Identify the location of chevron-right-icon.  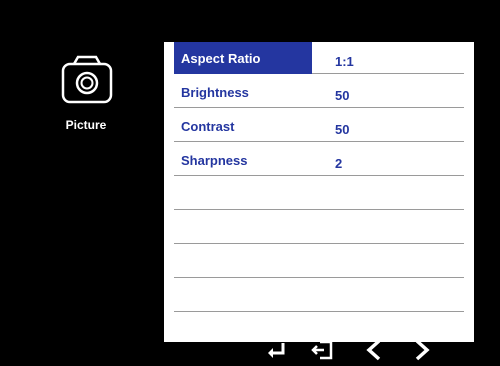
(422, 352).